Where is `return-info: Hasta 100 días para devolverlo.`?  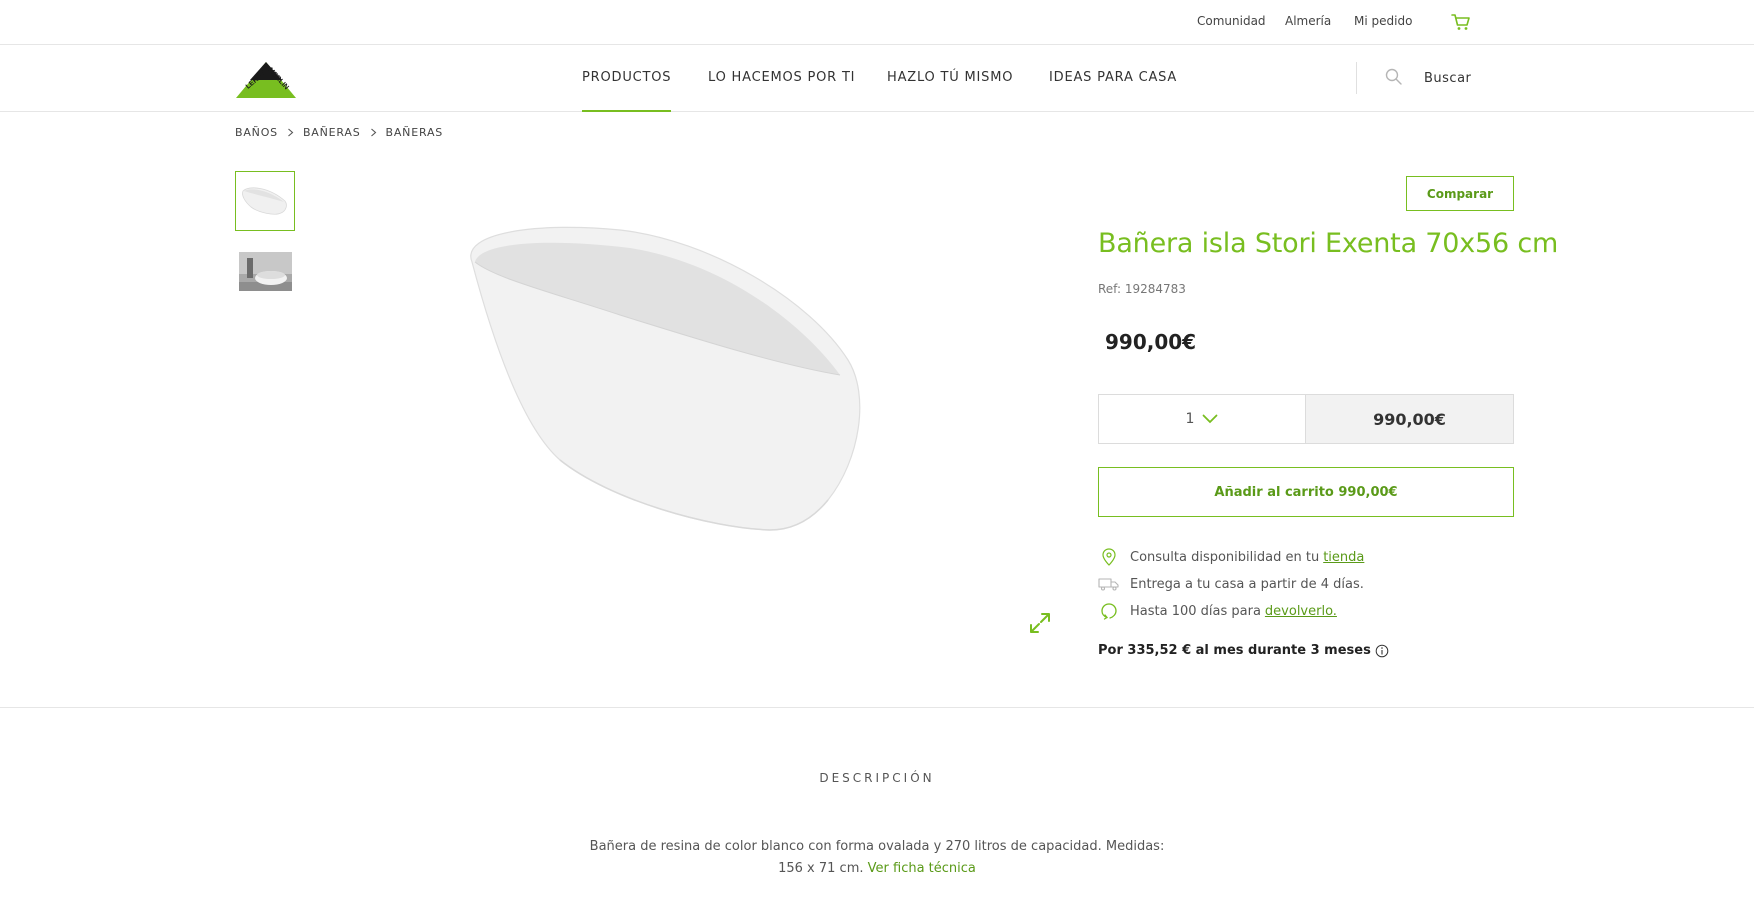
return-info: Hasta 100 días para devolverlo. is located at coordinates (1217, 611).